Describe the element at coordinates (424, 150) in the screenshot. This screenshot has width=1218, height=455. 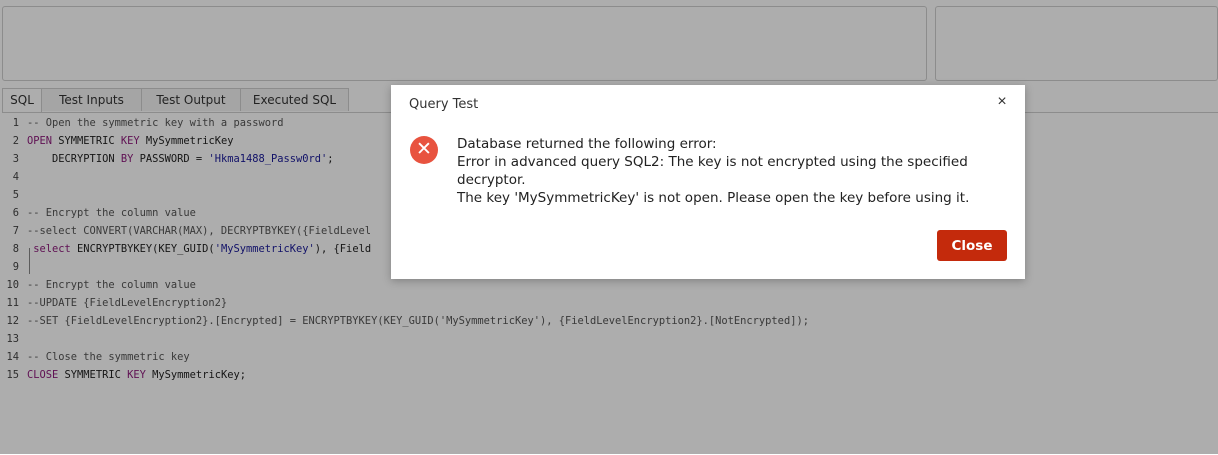
I see `error-icon: ✕` at that location.